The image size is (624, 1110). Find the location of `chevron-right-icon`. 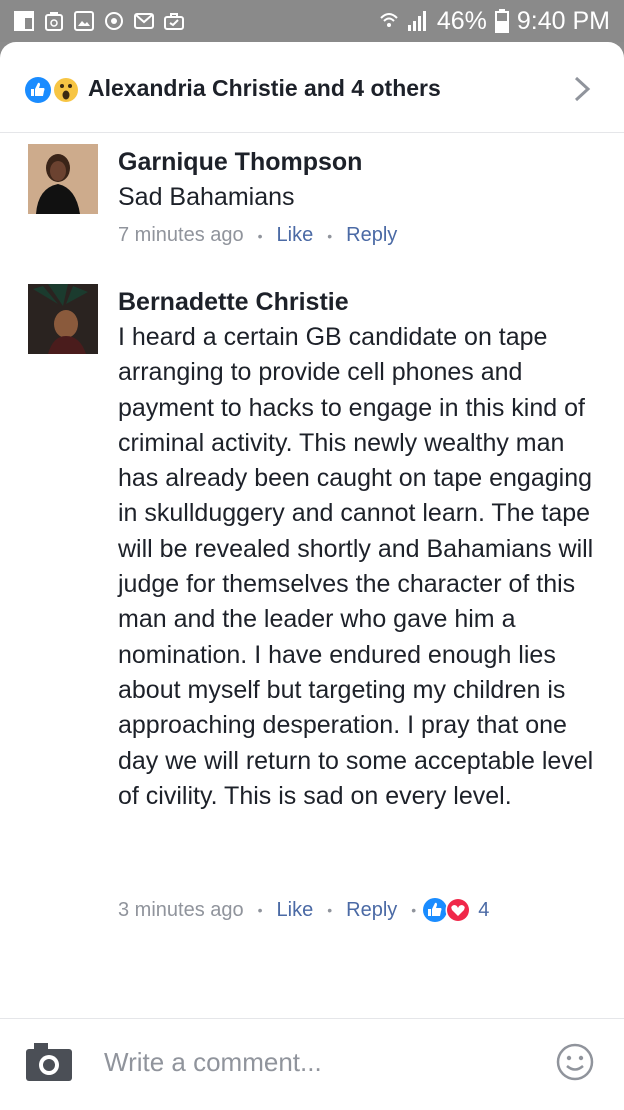

chevron-right-icon is located at coordinates (582, 89).